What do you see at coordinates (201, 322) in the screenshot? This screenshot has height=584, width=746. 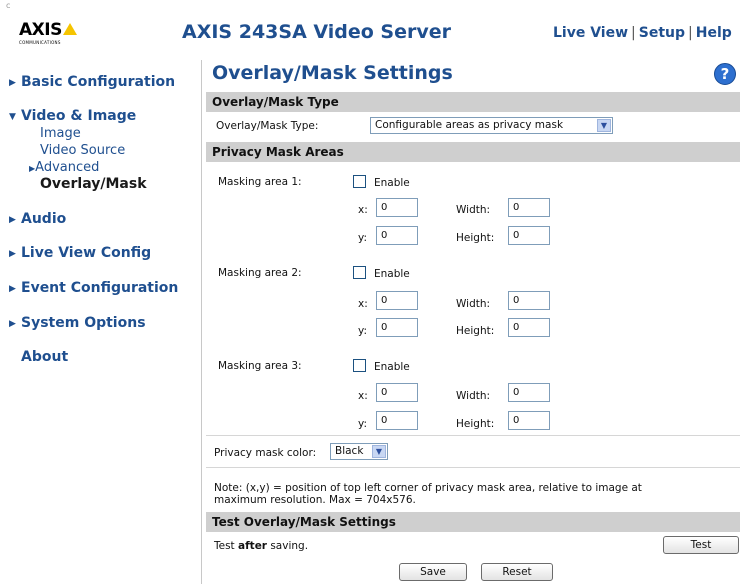 I see `sidebar-divider` at bounding box center [201, 322].